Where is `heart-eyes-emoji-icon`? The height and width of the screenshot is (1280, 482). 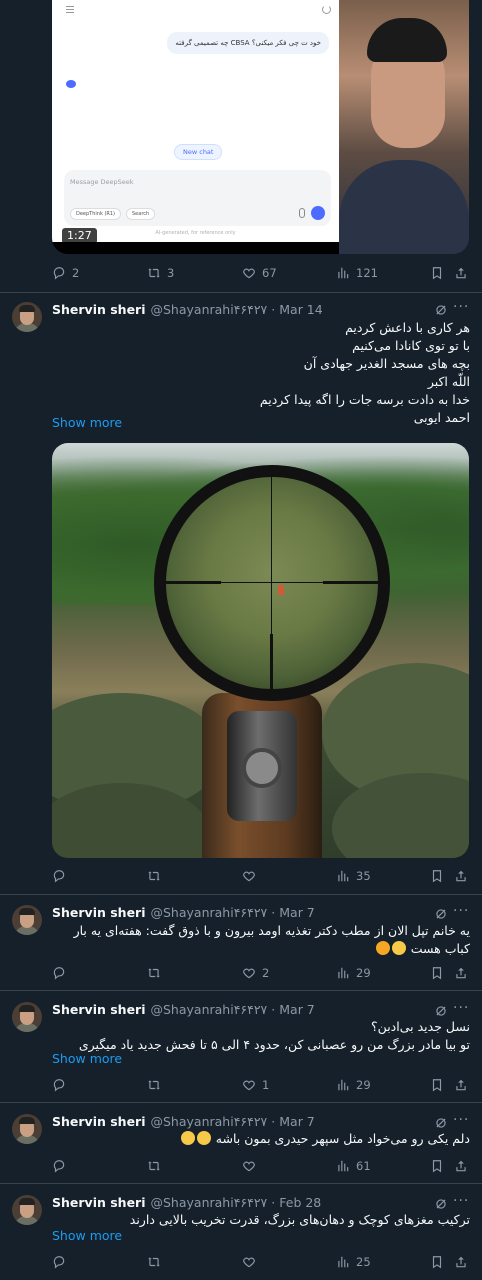 heart-eyes-emoji-icon is located at coordinates (382, 948).